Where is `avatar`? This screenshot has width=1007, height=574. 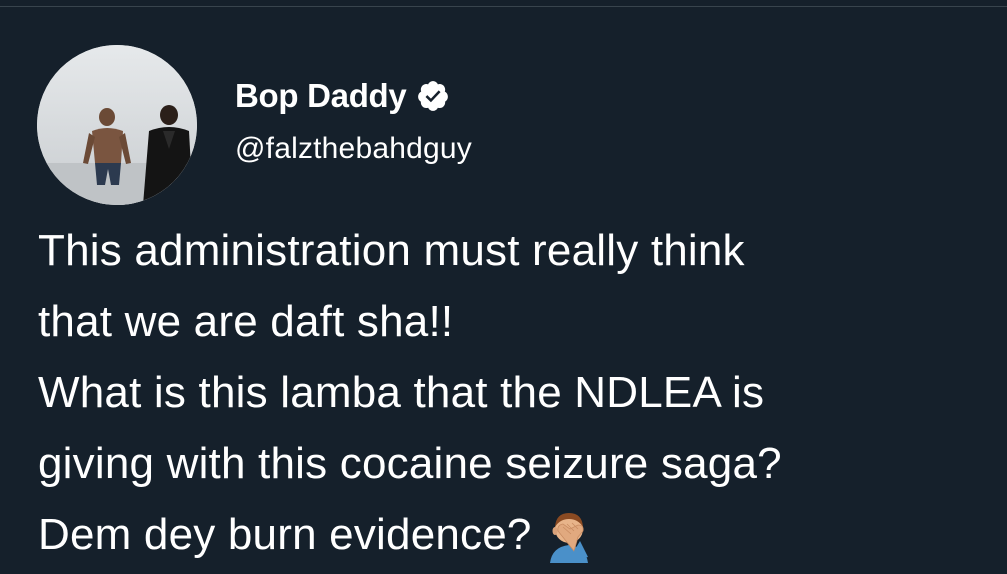 avatar is located at coordinates (117, 125).